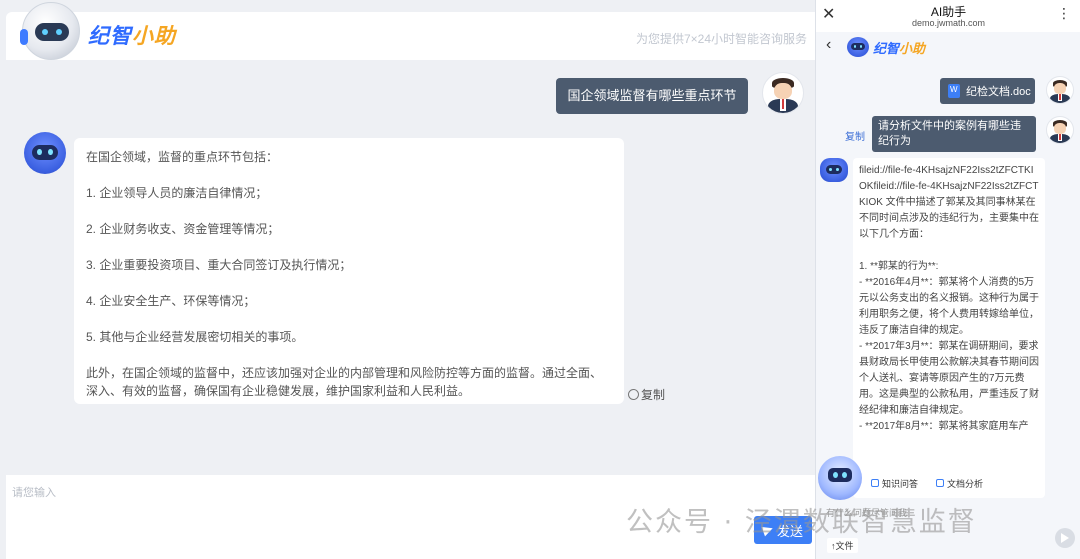 The image size is (1080, 559). What do you see at coordinates (219, 265) in the screenshot?
I see `answer-paragraph: 3. 企业重要投资项目、重大合同签订及执行情况；` at bounding box center [219, 265].